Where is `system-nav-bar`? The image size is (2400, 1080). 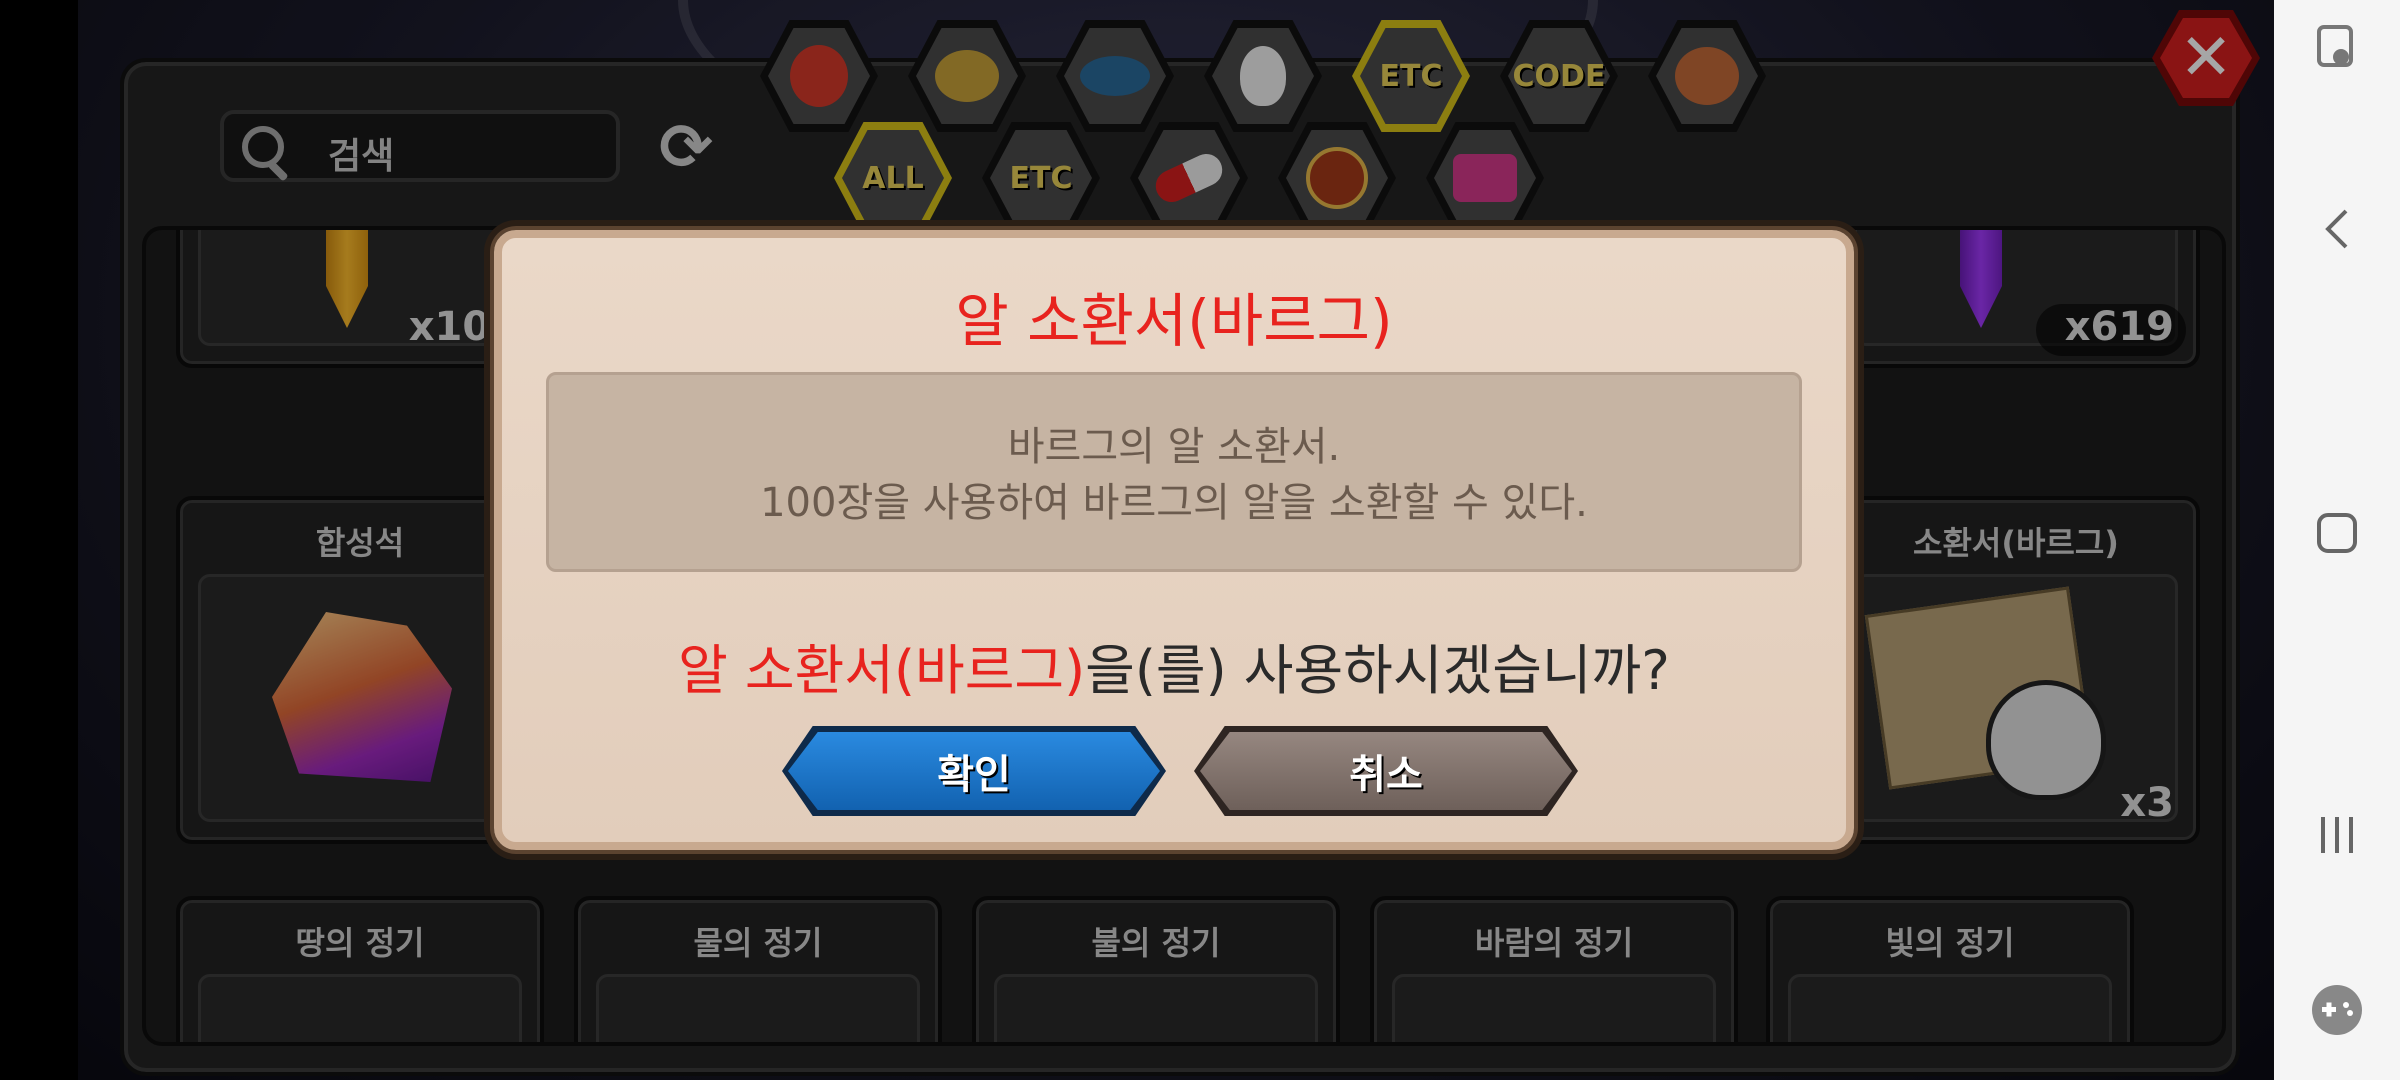 system-nav-bar is located at coordinates (2337, 540).